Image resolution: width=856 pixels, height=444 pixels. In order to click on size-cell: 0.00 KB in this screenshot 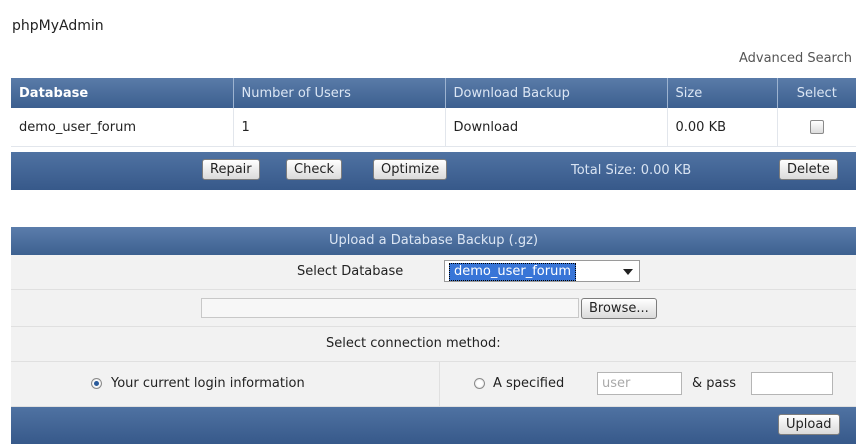, I will do `click(722, 127)`.